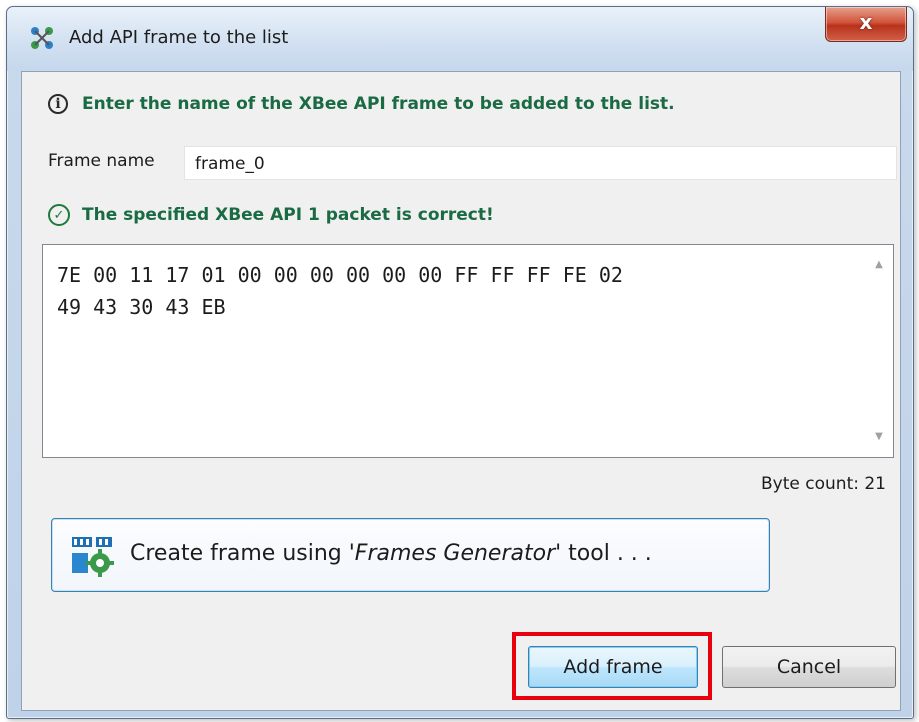 The width and height of the screenshot is (919, 722). I want to click on vertical-scrollbar: ▲ ▼, so click(879, 351).